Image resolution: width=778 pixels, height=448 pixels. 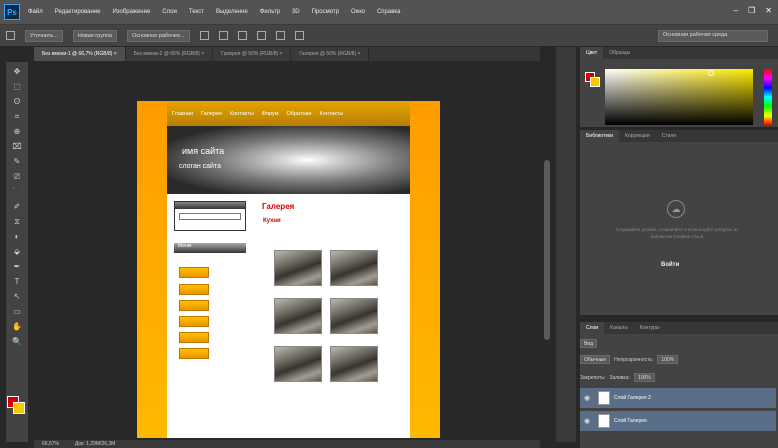 I want to click on background-color-swatch, so click(x=19, y=408).